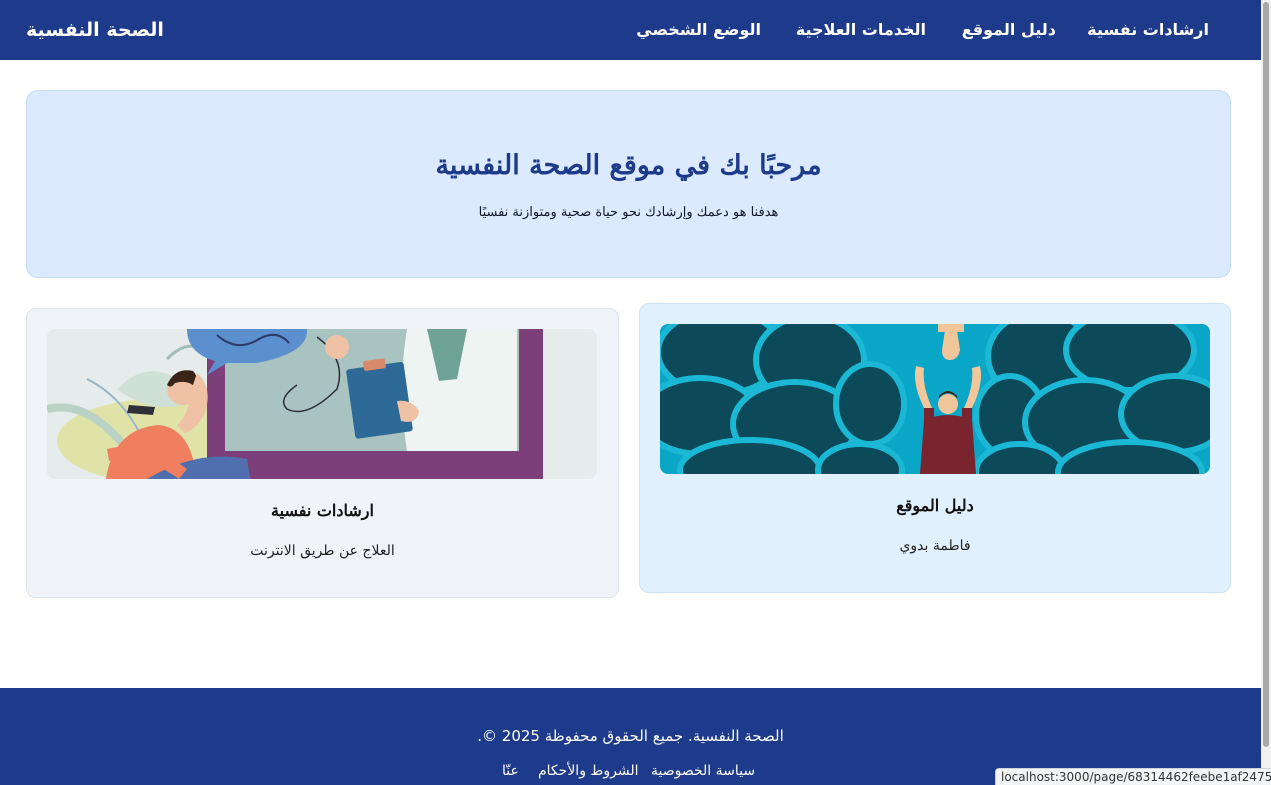 Image resolution: width=1271 pixels, height=785 pixels. I want to click on nav-link-therapy-services: الخدمات العلاجية, so click(861, 30).